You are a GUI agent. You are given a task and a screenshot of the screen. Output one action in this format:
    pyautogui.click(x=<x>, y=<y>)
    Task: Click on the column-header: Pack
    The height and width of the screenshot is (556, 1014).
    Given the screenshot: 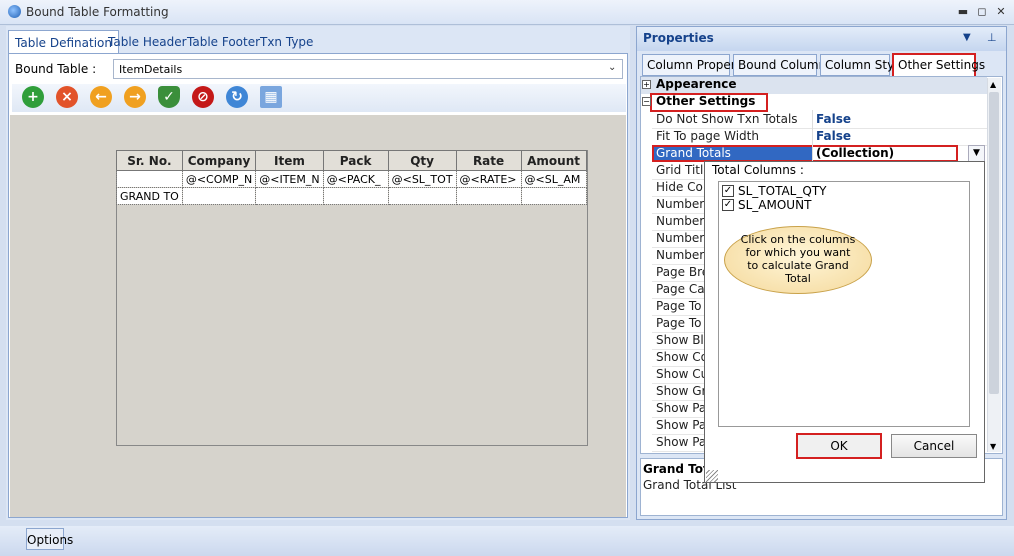 What is the action you would take?
    pyautogui.click(x=355, y=160)
    